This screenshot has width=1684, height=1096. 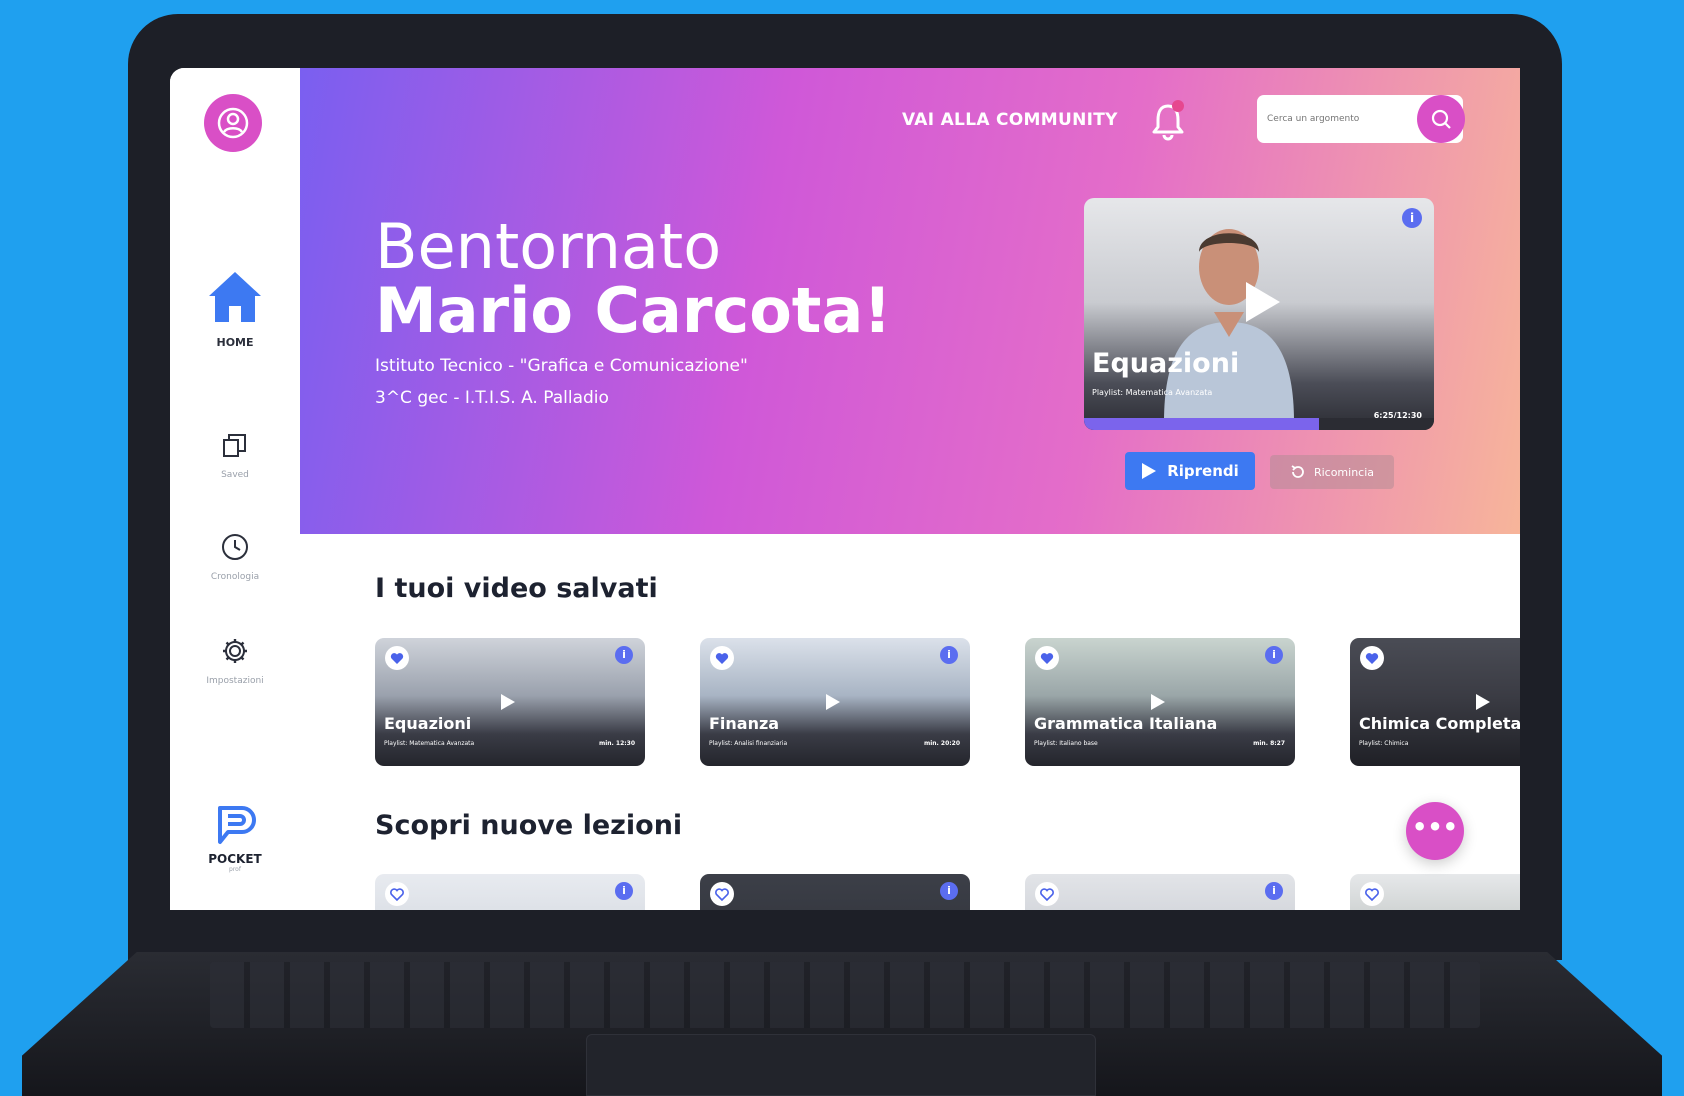 I want to click on card-playlist: Playlist: Analisi finanziaria, so click(x=748, y=743).